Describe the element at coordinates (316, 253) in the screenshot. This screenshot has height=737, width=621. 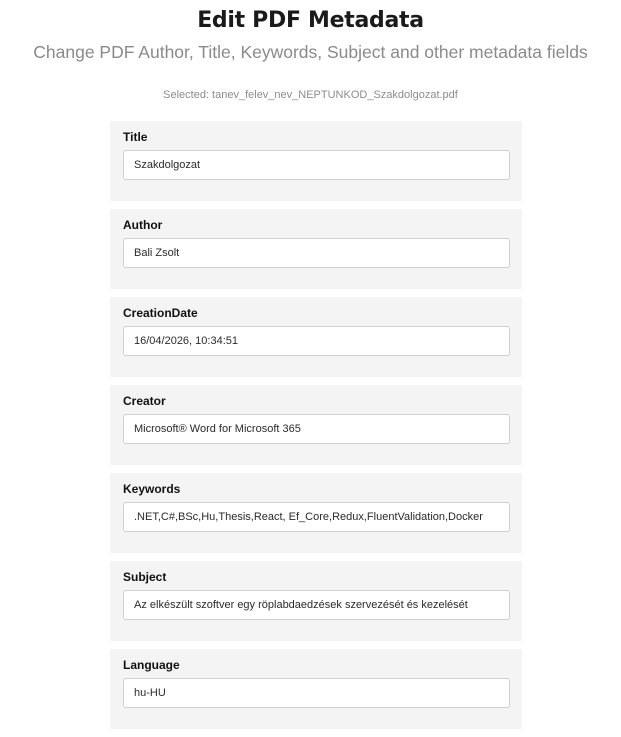
I see `author-input` at that location.